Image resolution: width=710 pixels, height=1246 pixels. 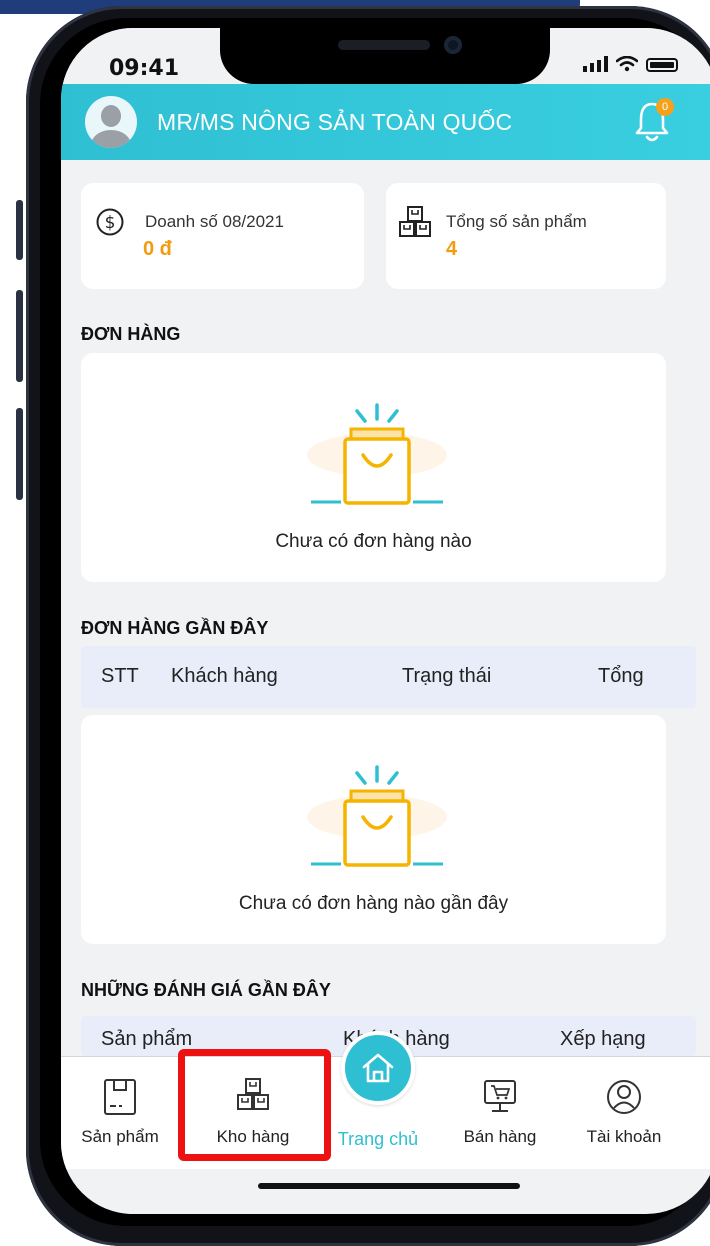 I want to click on column-header: Khách hàng, so click(x=224, y=676).